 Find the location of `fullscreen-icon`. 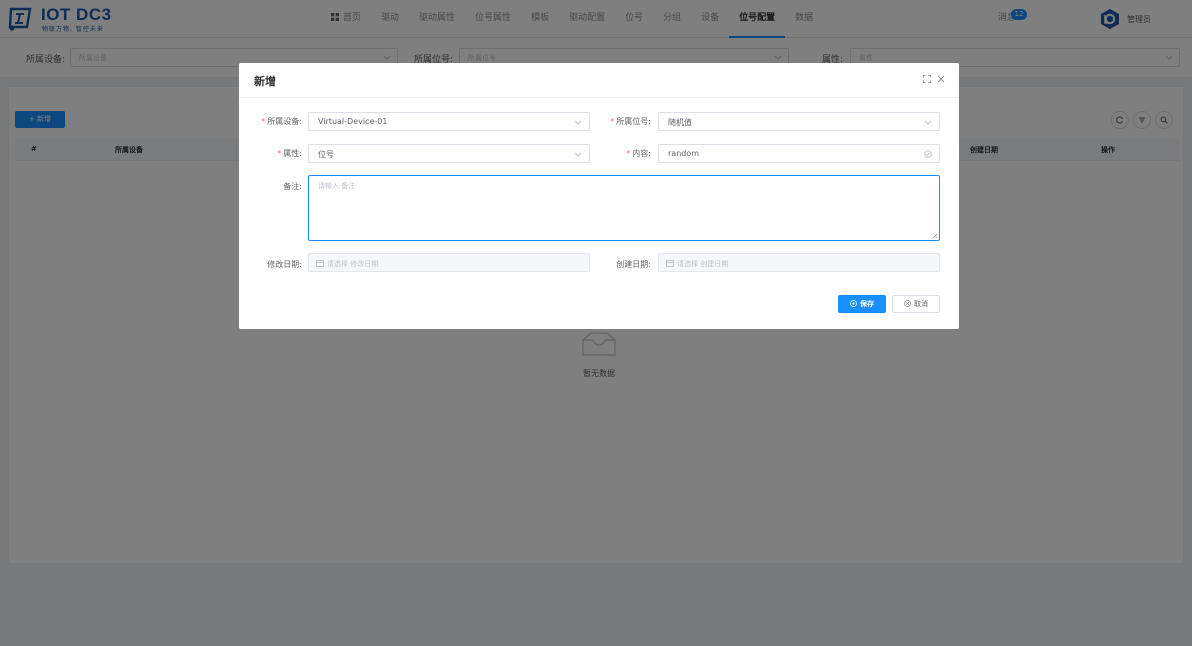

fullscreen-icon is located at coordinates (927, 79).